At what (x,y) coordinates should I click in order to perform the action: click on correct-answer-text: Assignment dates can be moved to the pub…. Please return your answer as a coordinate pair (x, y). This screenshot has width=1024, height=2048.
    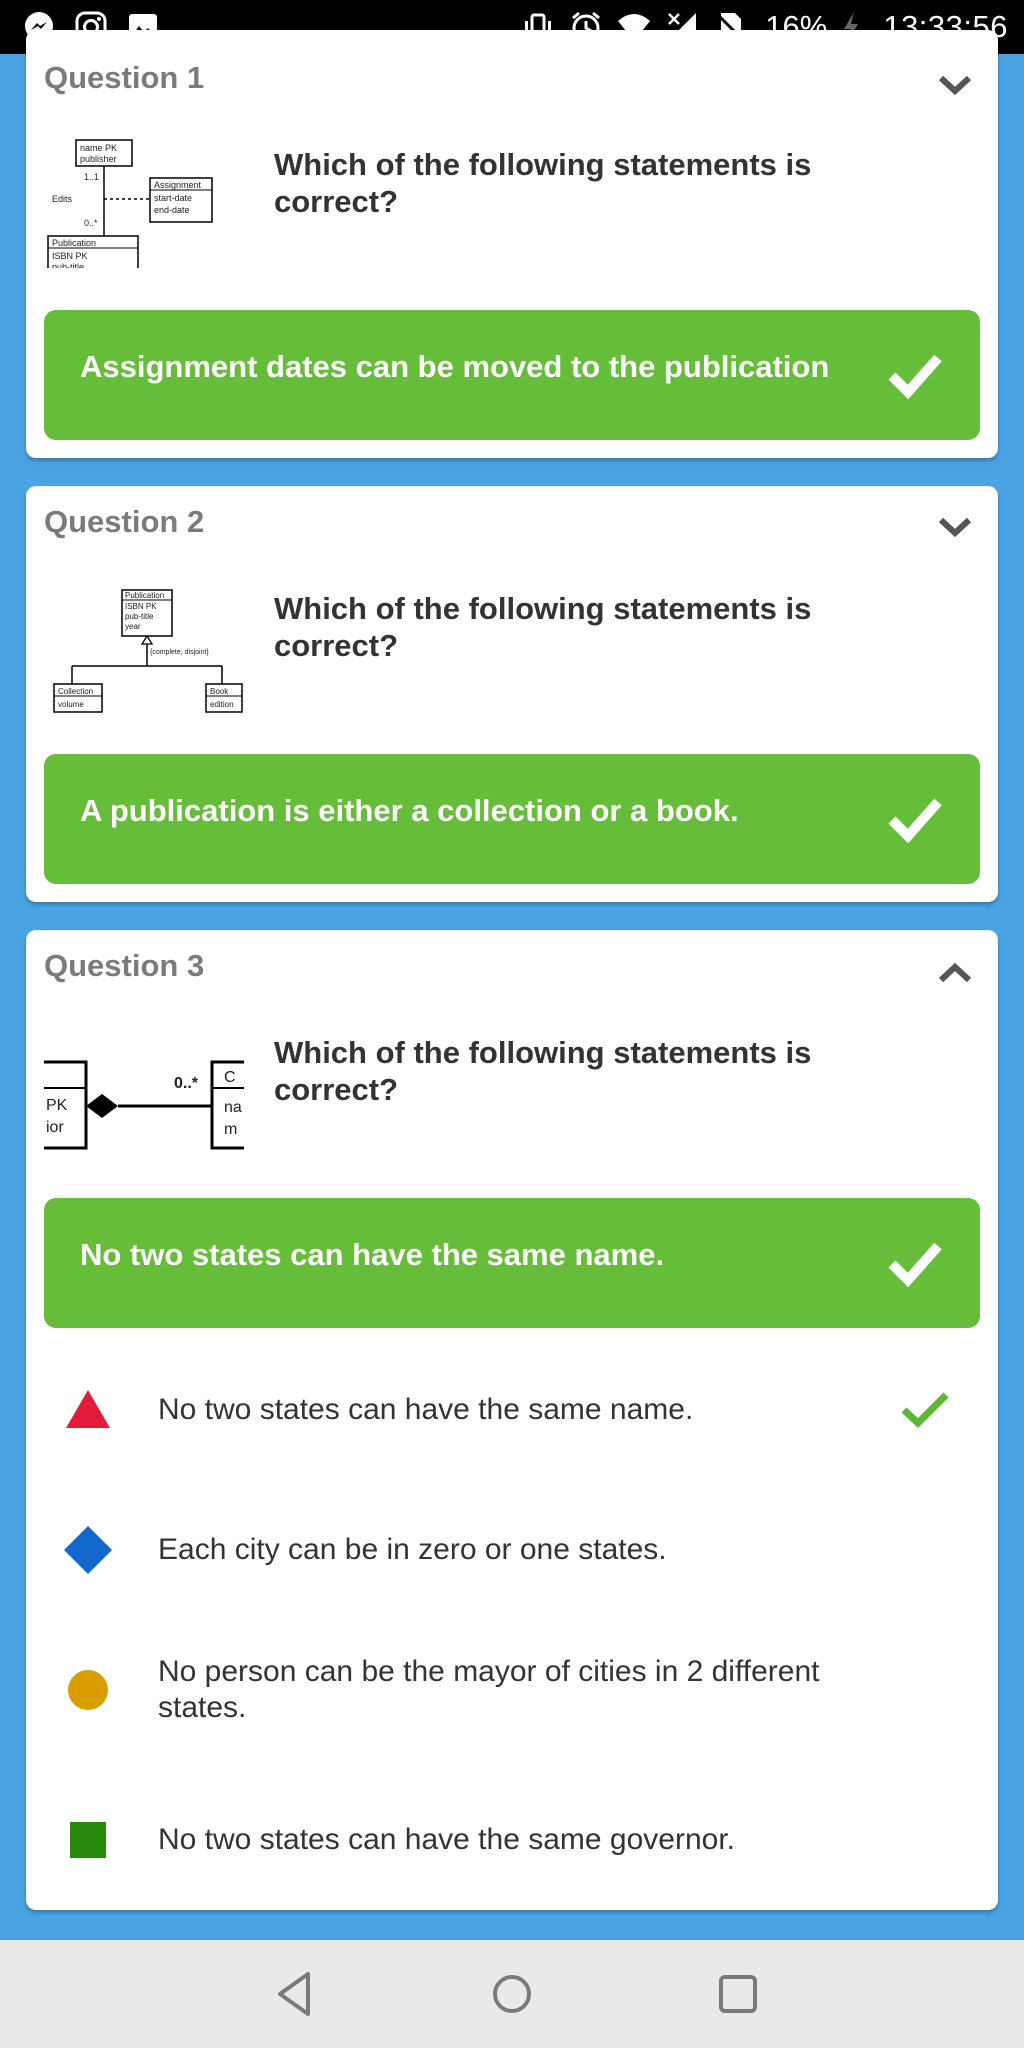
    Looking at the image, I should click on (455, 366).